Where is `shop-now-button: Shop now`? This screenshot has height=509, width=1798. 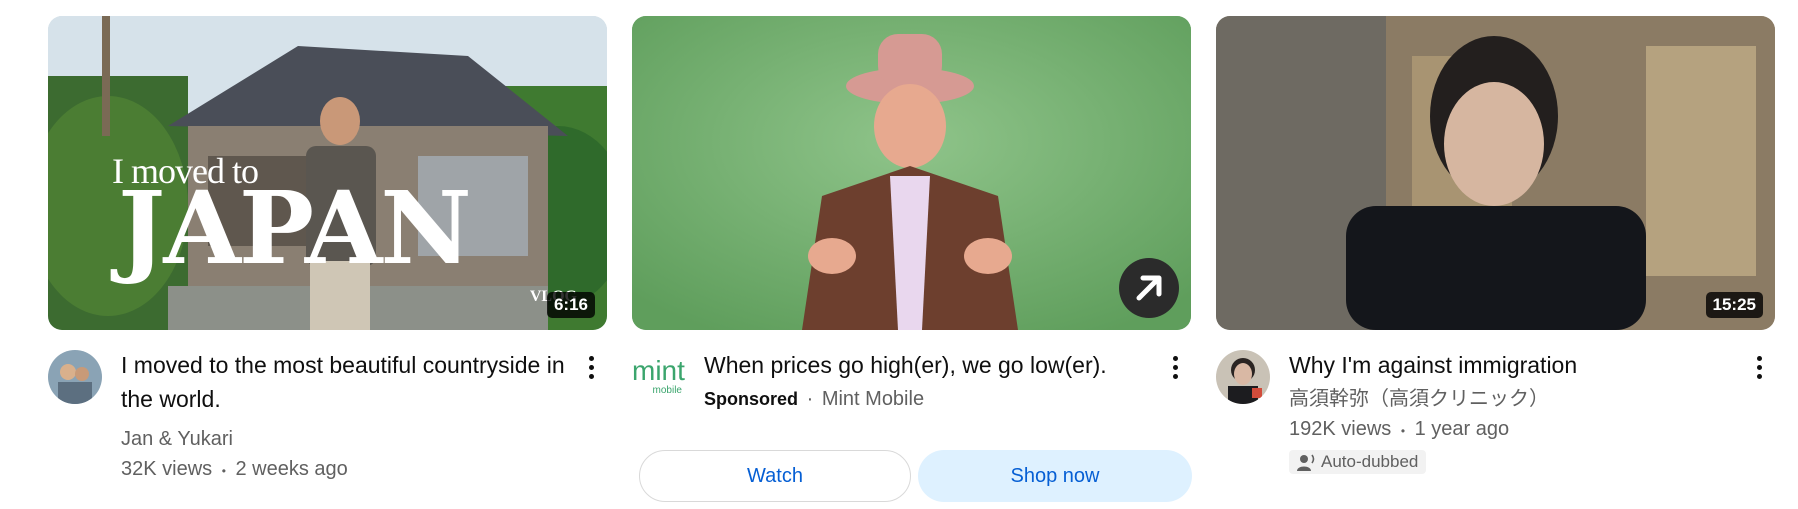
shop-now-button: Shop now is located at coordinates (1055, 476).